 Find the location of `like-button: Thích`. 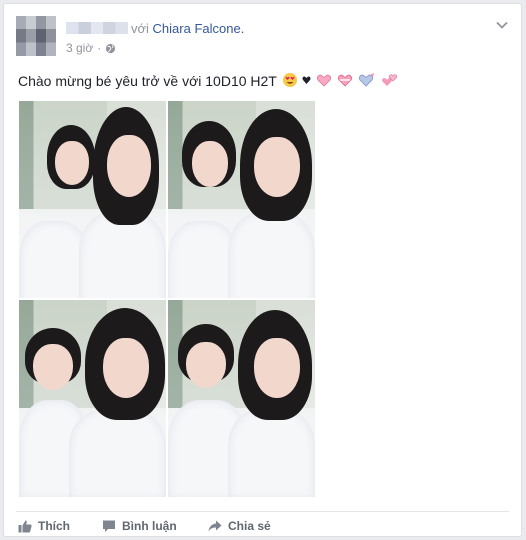

like-button: Thích is located at coordinates (60, 526).